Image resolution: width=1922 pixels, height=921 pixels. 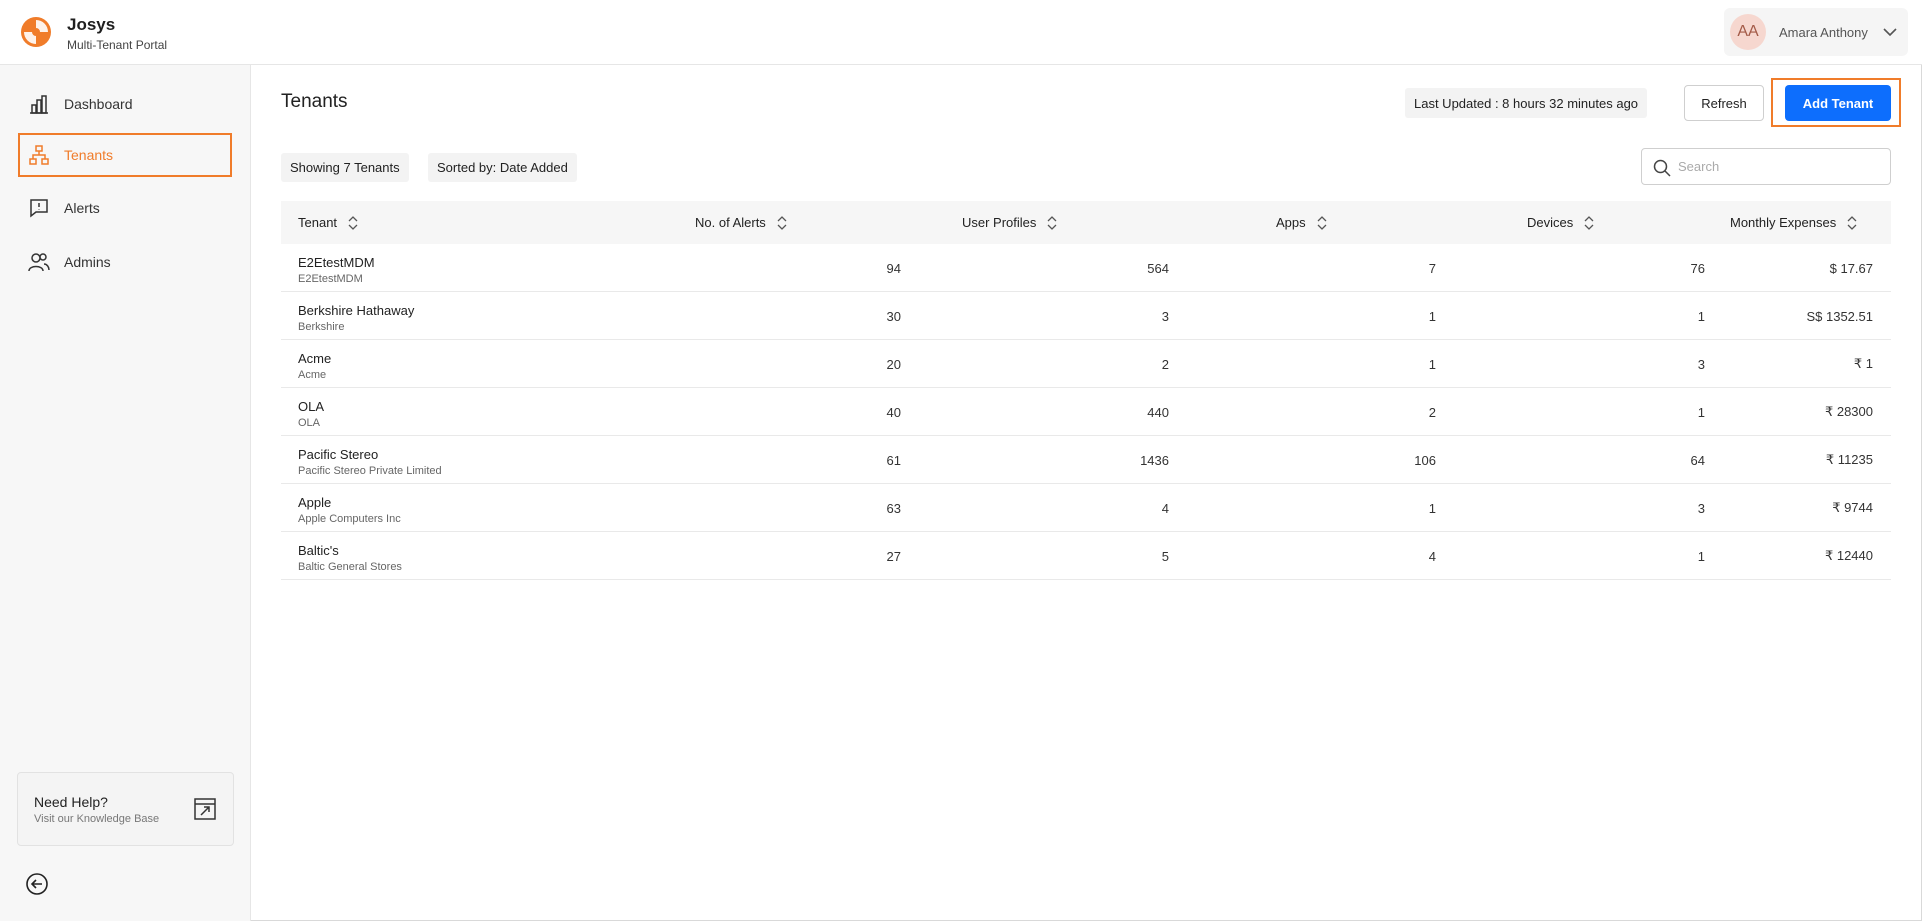 I want to click on user-name: Amara Anthony, so click(x=1823, y=32).